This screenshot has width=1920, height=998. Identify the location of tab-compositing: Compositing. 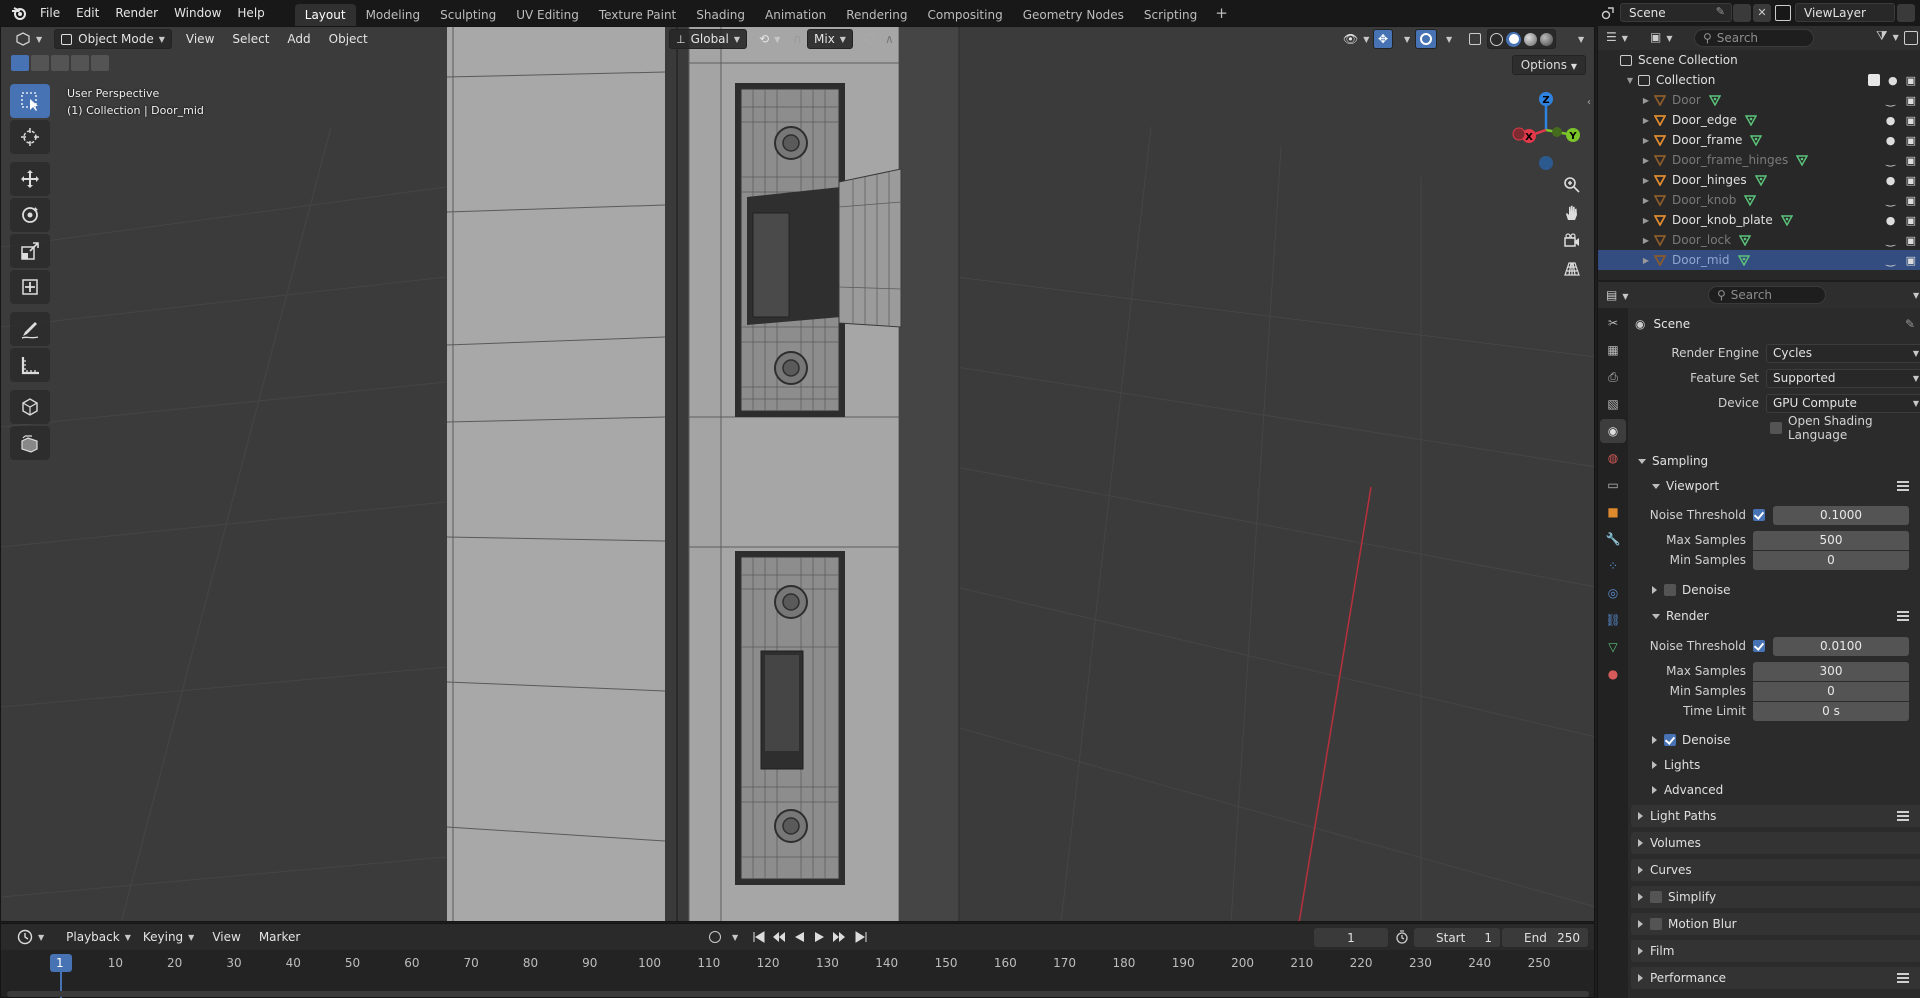
(964, 15).